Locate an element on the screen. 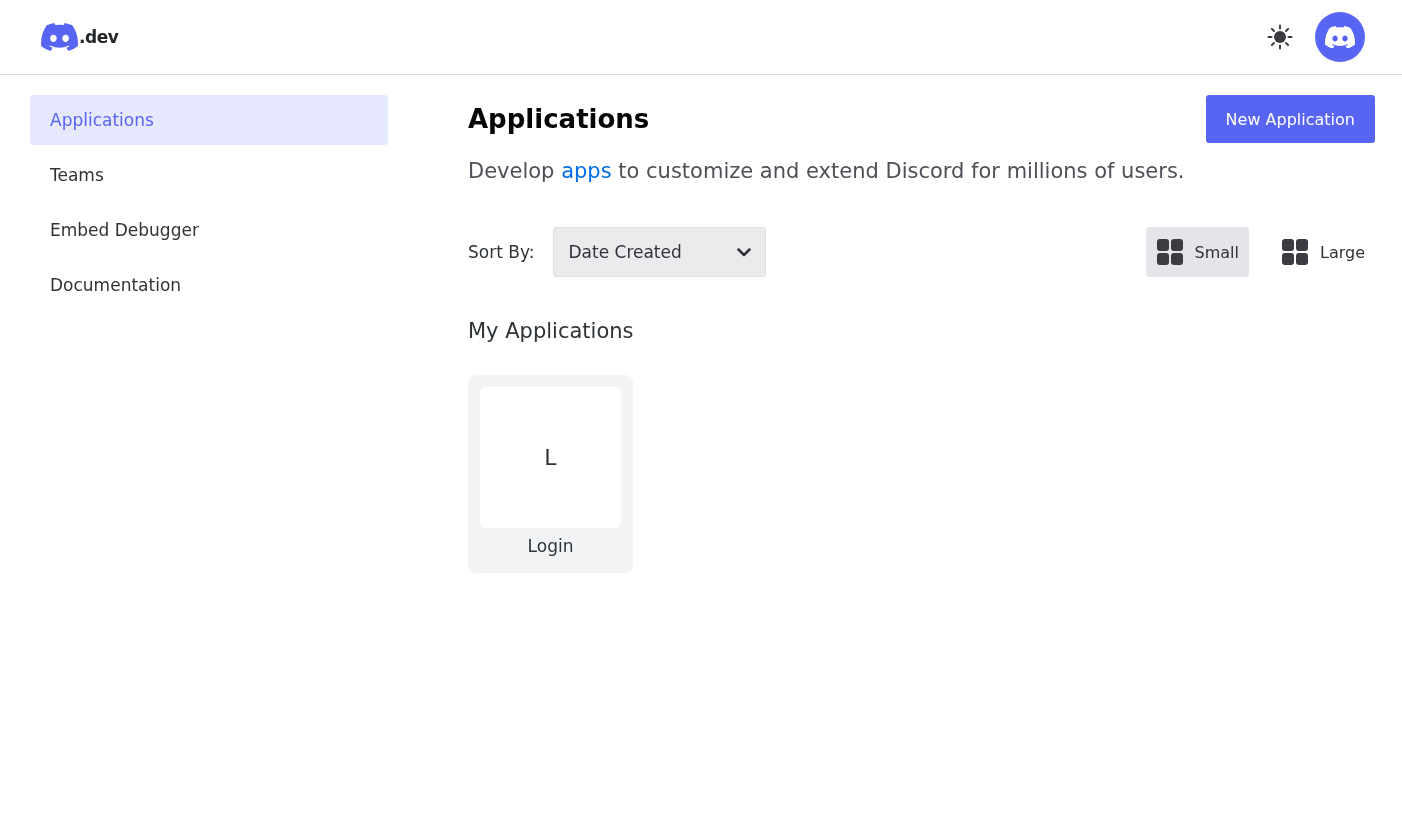  sidebar-item: Applications is located at coordinates (209, 120).